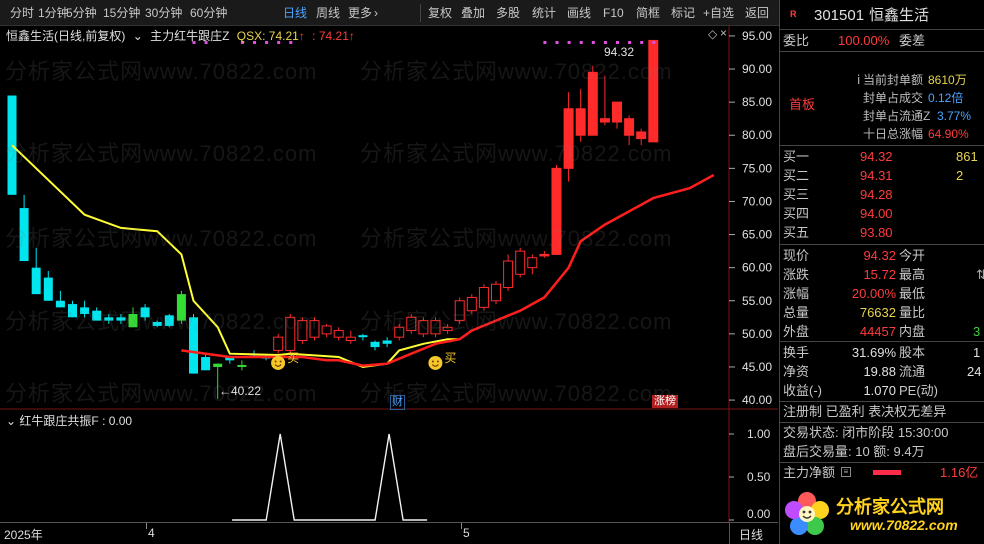  I want to click on finance-tag: 财, so click(397, 402).